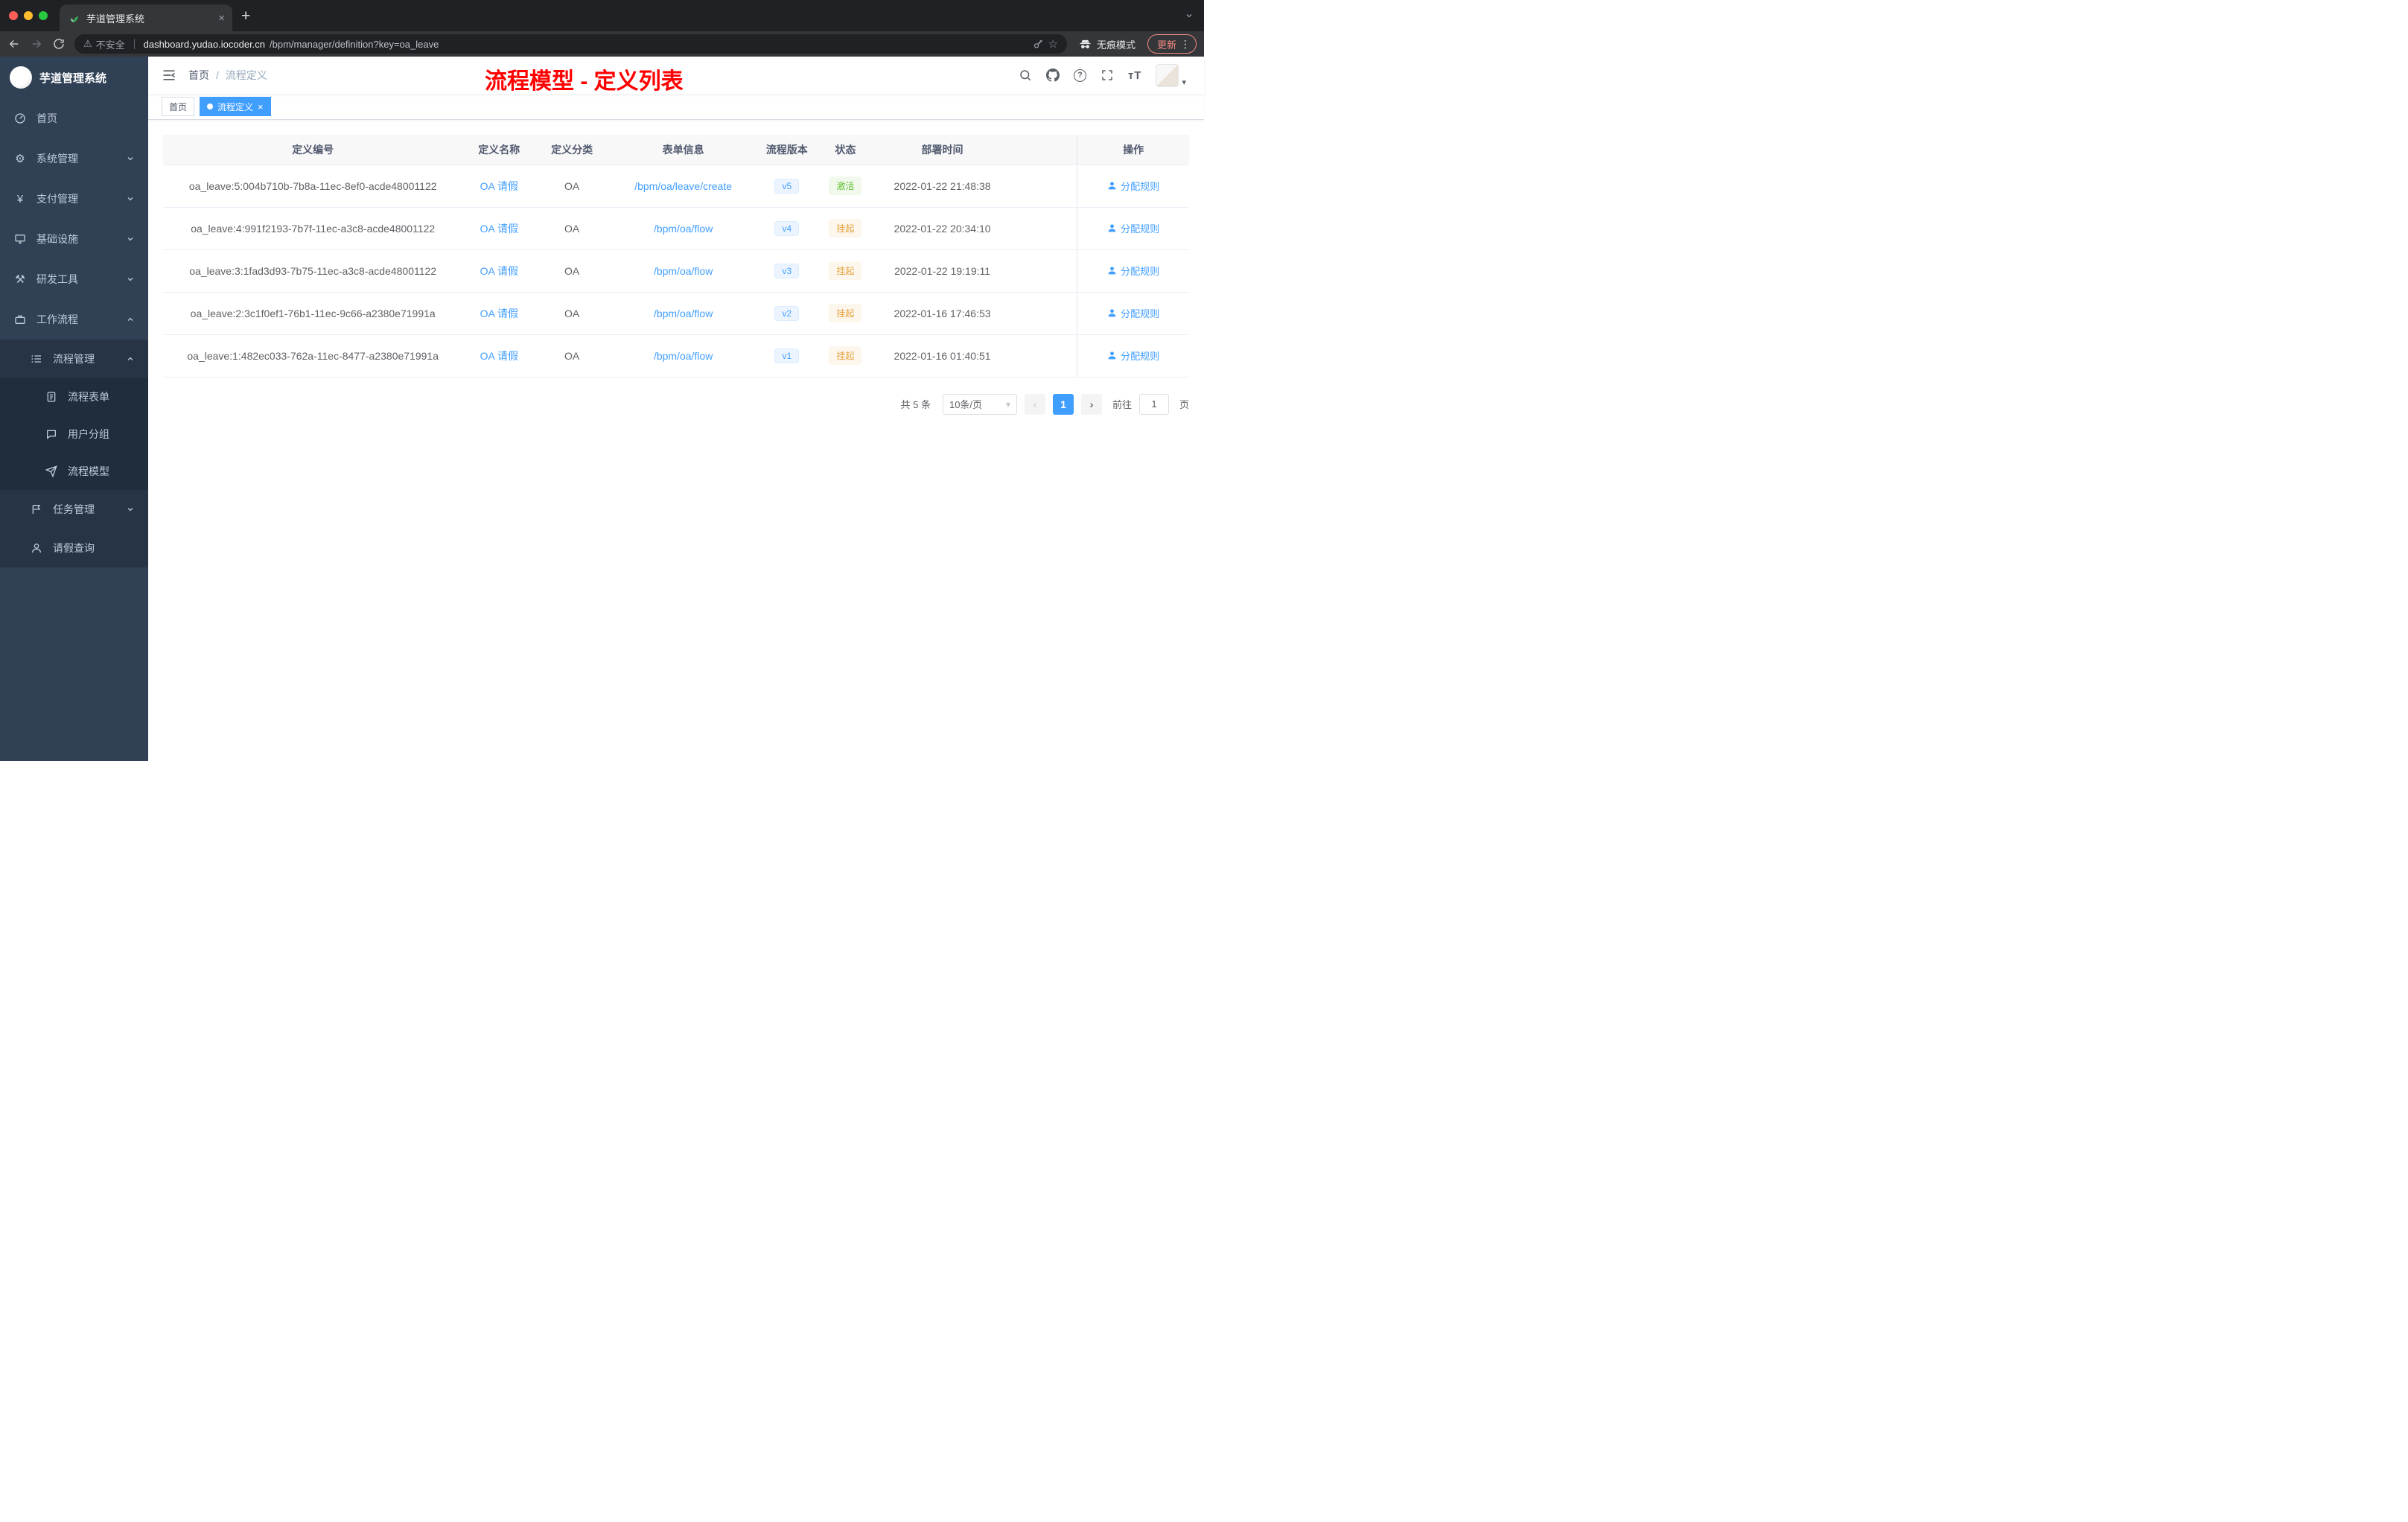 Image resolution: width=2408 pixels, height=1522 pixels. Describe the element at coordinates (1063, 404) in the screenshot. I see `page-1-button: 1` at that location.